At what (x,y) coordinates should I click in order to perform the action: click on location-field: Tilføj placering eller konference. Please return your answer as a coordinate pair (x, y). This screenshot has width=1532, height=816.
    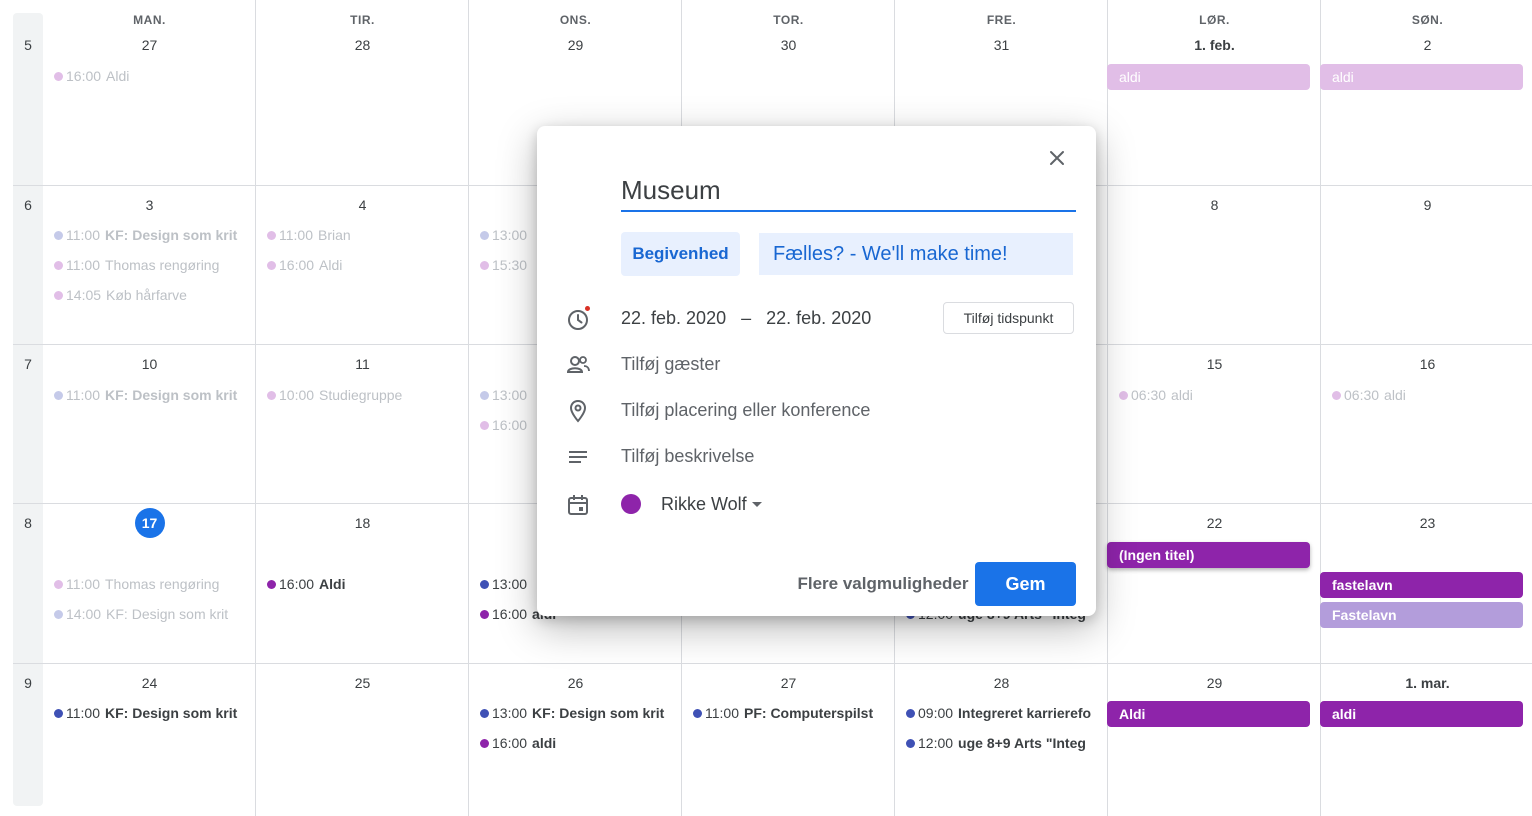
    Looking at the image, I should click on (745, 410).